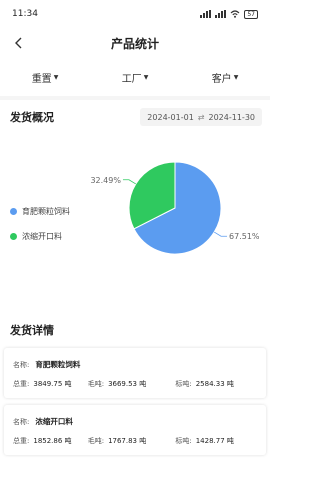 The width and height of the screenshot is (320, 480). I want to click on total-cell: 总重: 3849.75 吨, so click(50, 384).